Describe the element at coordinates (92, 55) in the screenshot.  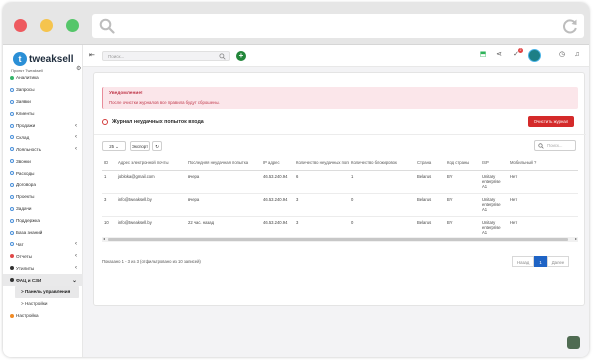
I see `sidebar-toggle-icon: ⇤` at that location.